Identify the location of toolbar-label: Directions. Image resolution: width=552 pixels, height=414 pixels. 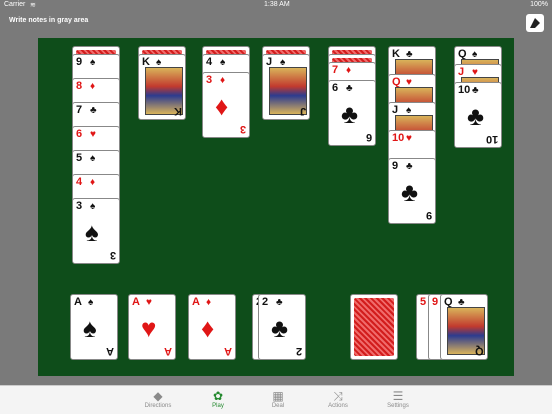
(158, 406).